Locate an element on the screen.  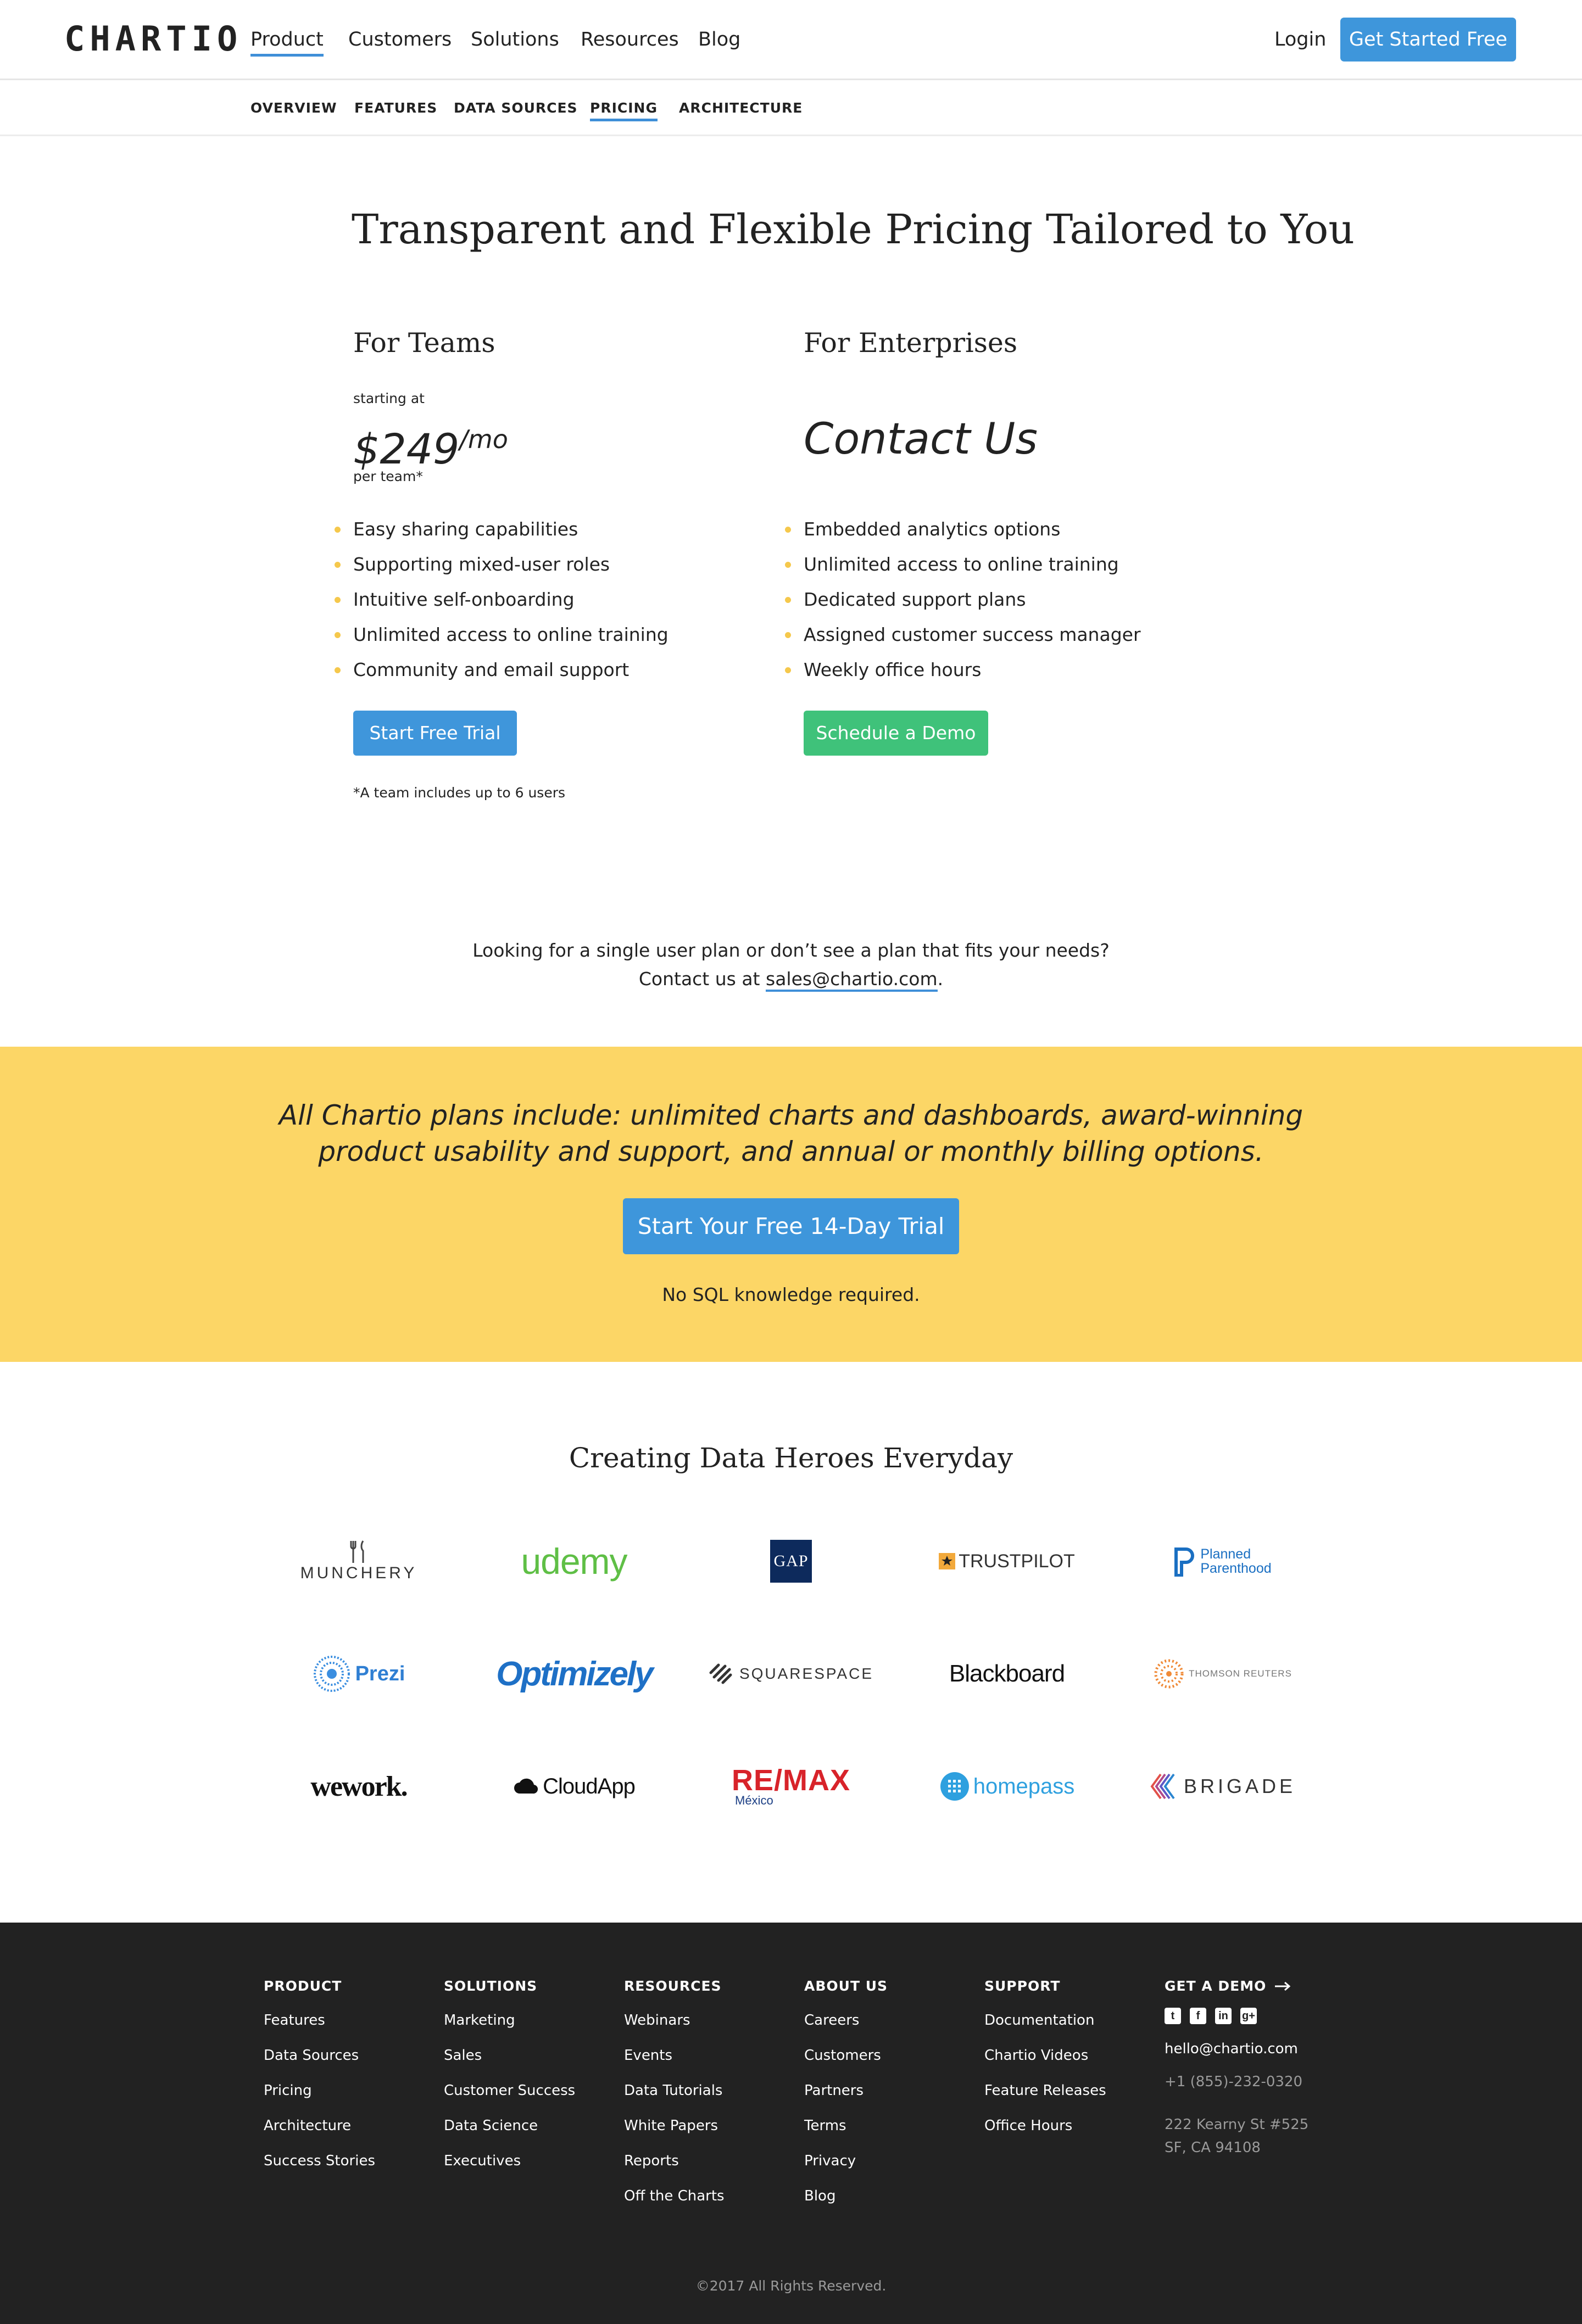
chartio-logo: CHARTIO is located at coordinates (153, 39).